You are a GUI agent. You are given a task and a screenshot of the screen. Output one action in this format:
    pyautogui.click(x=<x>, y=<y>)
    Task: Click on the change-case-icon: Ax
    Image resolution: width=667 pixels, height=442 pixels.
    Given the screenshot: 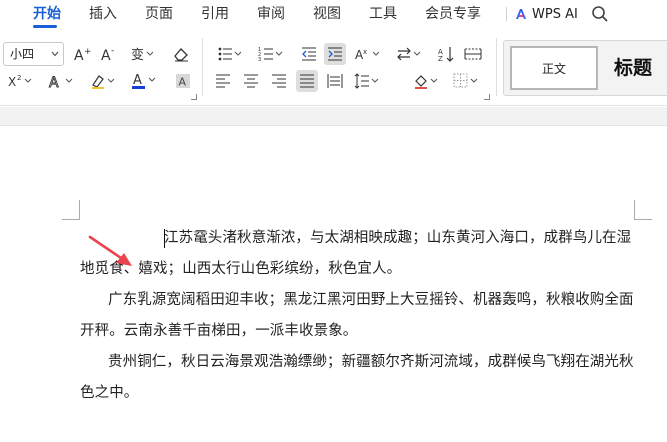 What is the action you would take?
    pyautogui.click(x=367, y=55)
    